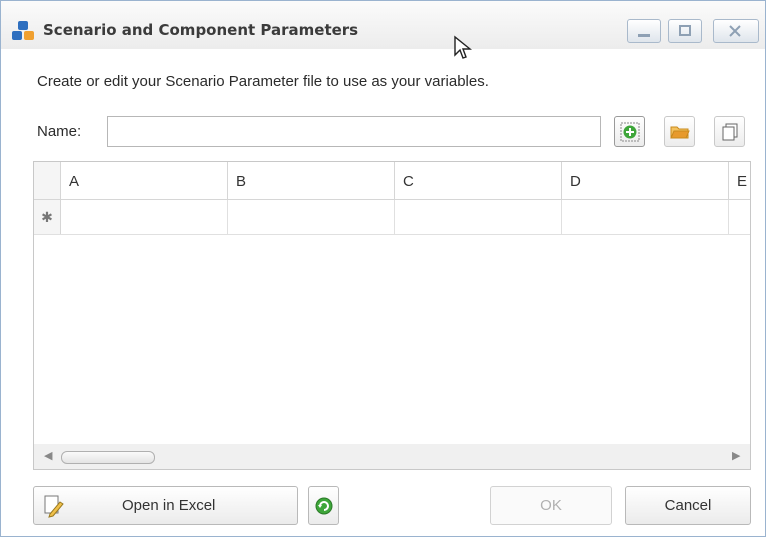 This screenshot has height=537, width=766. I want to click on new-row-indicator: ✱, so click(47, 217).